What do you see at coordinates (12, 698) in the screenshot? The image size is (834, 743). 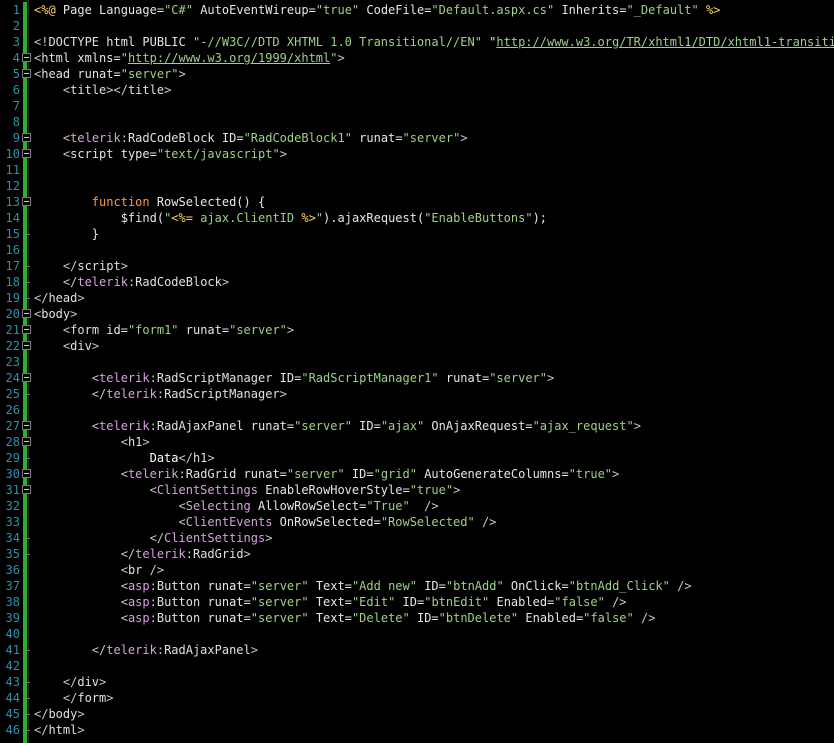 I see `line-number: 44` at bounding box center [12, 698].